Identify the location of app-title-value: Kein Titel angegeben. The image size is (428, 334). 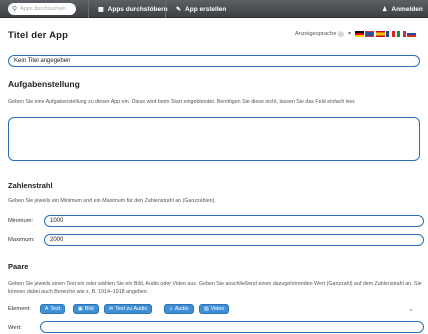
(42, 61).